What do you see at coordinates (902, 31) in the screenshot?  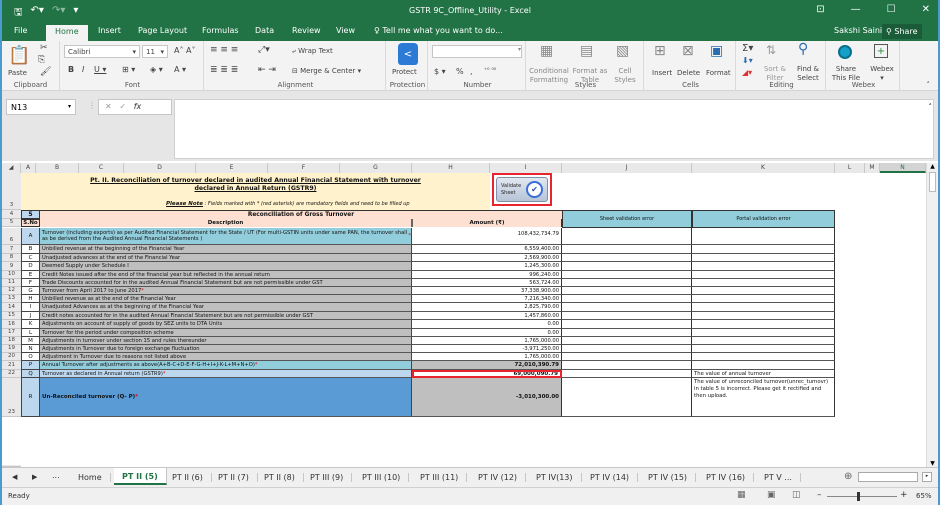 I see `share-button: ⚲ Share` at bounding box center [902, 31].